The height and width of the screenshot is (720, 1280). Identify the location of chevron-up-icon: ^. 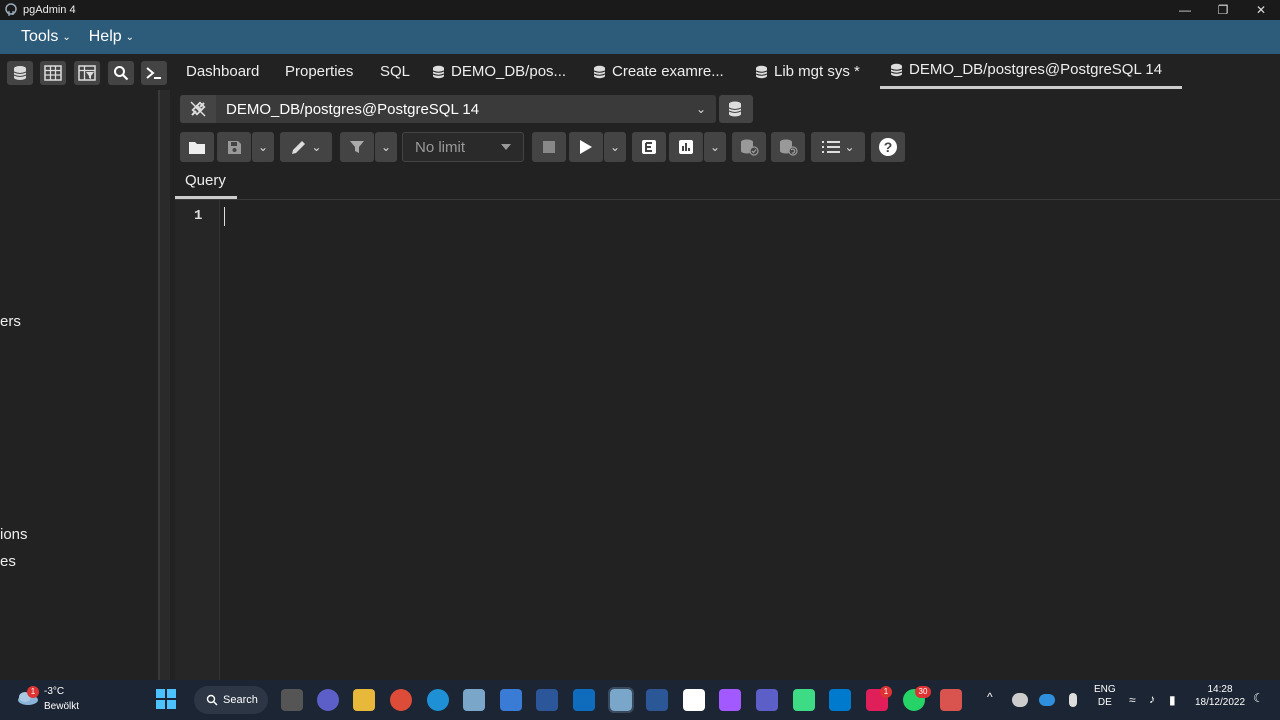
(990, 697).